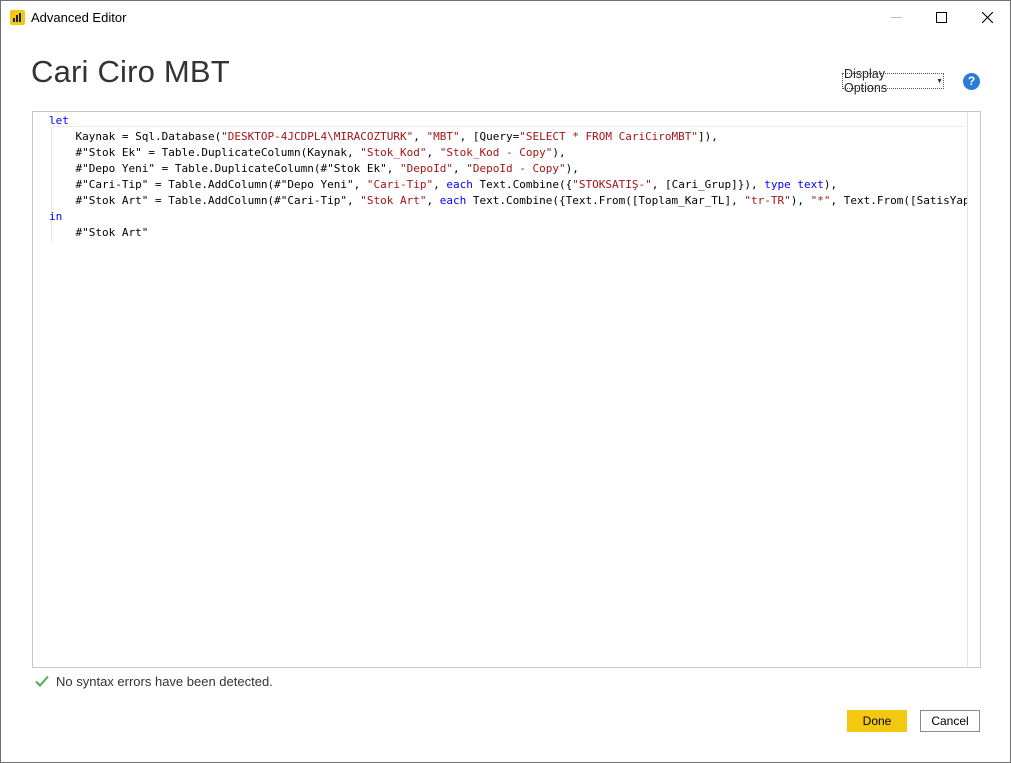 The width and height of the screenshot is (1011, 763). What do you see at coordinates (708, 184) in the screenshot?
I see `code-token: , [Cari_Grup]}),` at bounding box center [708, 184].